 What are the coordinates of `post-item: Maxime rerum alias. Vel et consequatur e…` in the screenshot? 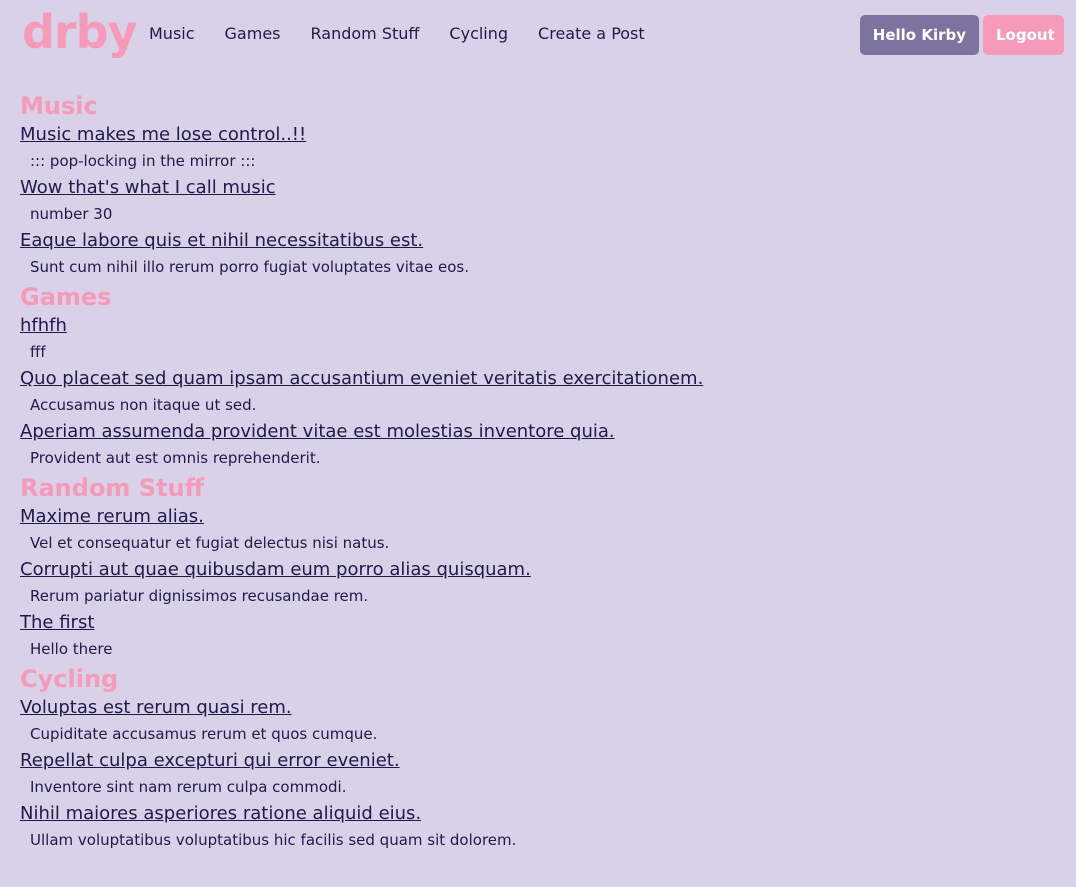 It's located at (540, 530).